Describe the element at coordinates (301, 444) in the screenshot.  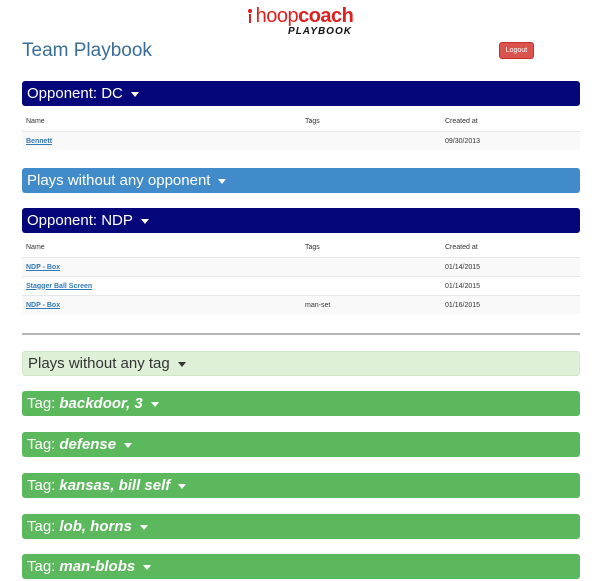
I see `tag-header-defense: Tag: defense` at that location.